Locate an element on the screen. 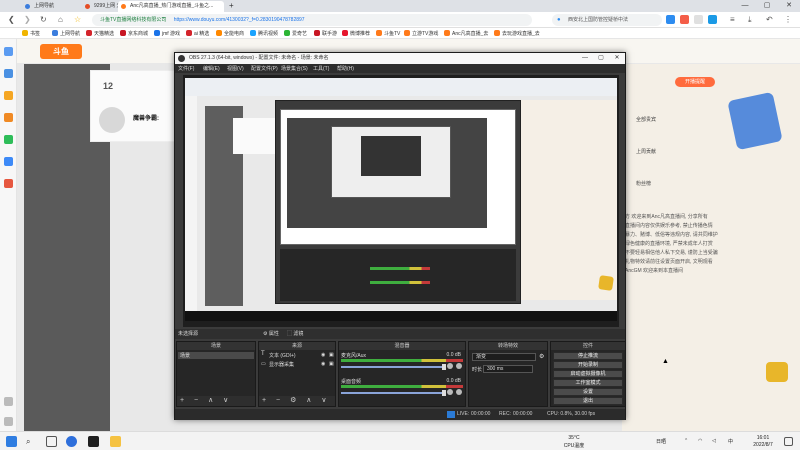 The width and height of the screenshot is (800, 450). tray-label: 日晒 is located at coordinates (661, 441).